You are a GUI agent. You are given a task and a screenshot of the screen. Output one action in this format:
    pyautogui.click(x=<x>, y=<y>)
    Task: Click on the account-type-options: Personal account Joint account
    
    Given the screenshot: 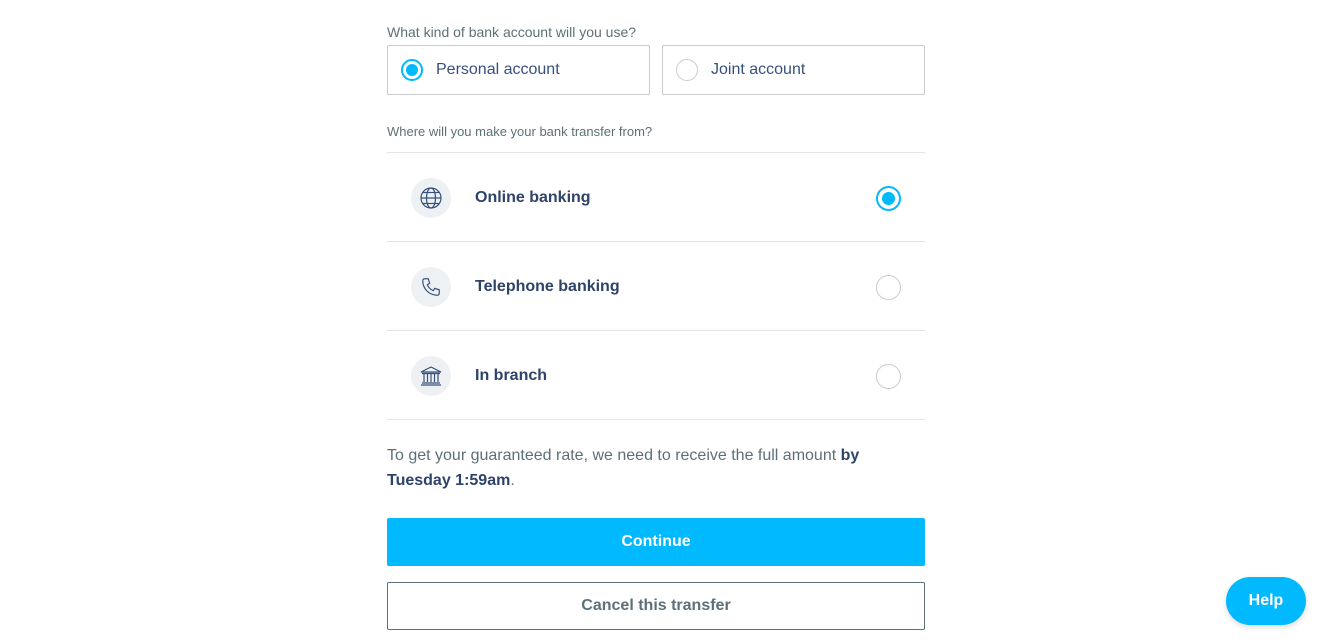 What is the action you would take?
    pyautogui.click(x=656, y=70)
    